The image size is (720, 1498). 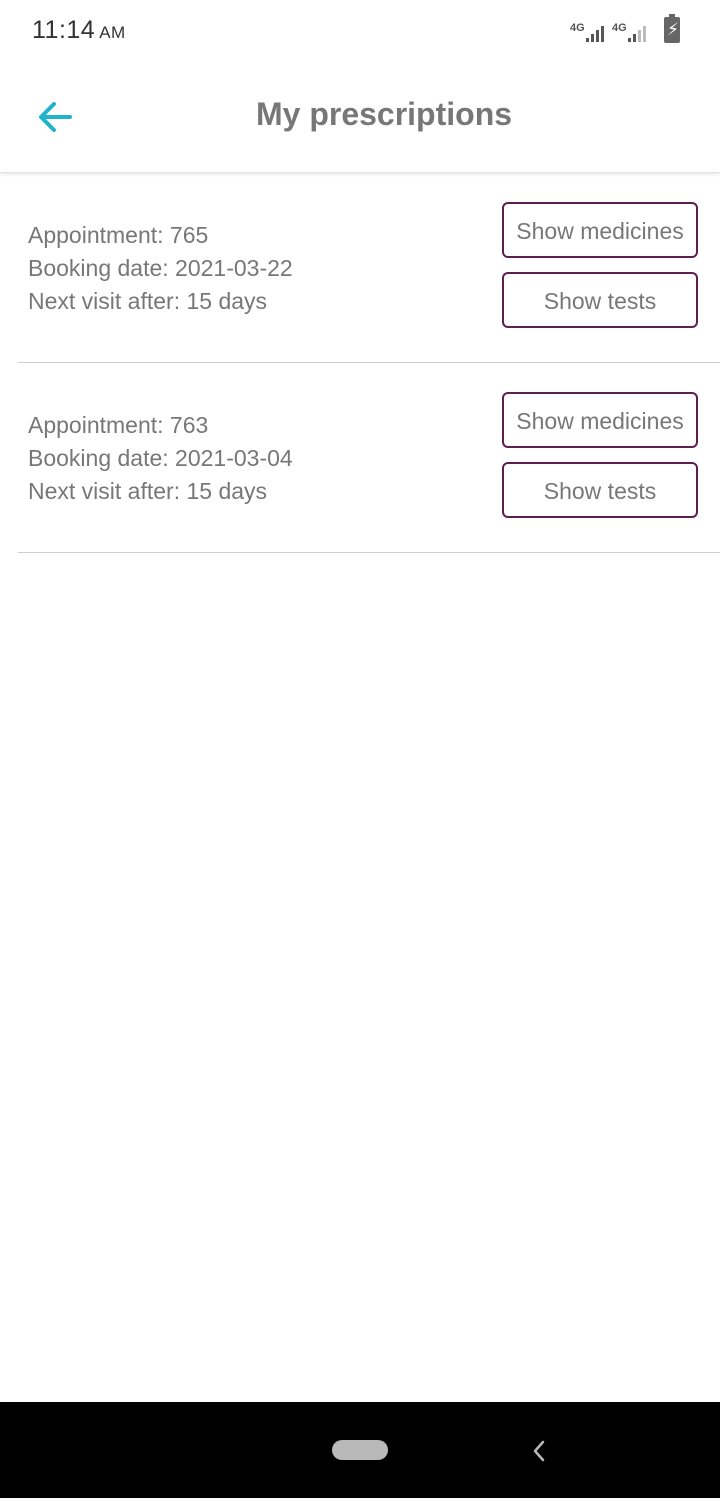 I want to click on booking-date-label: Booking date: 2021-03-22, so click(x=160, y=268).